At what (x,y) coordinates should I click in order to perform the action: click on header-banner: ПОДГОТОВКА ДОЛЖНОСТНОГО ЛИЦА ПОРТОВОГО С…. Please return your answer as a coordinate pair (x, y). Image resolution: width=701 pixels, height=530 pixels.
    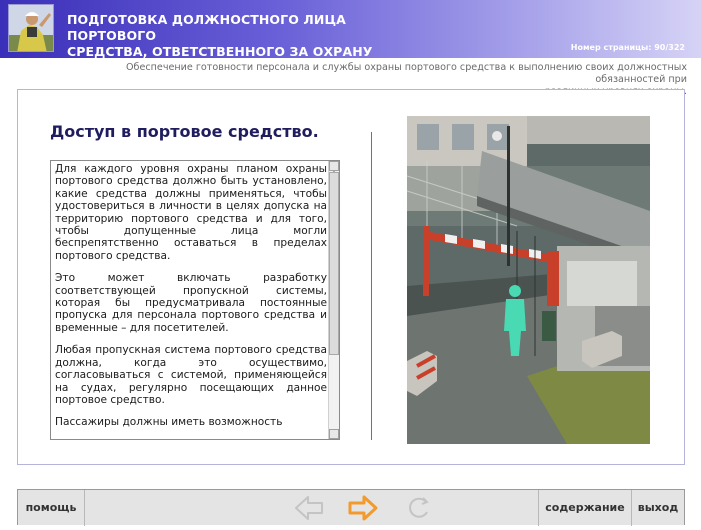
    Looking at the image, I should click on (350, 30).